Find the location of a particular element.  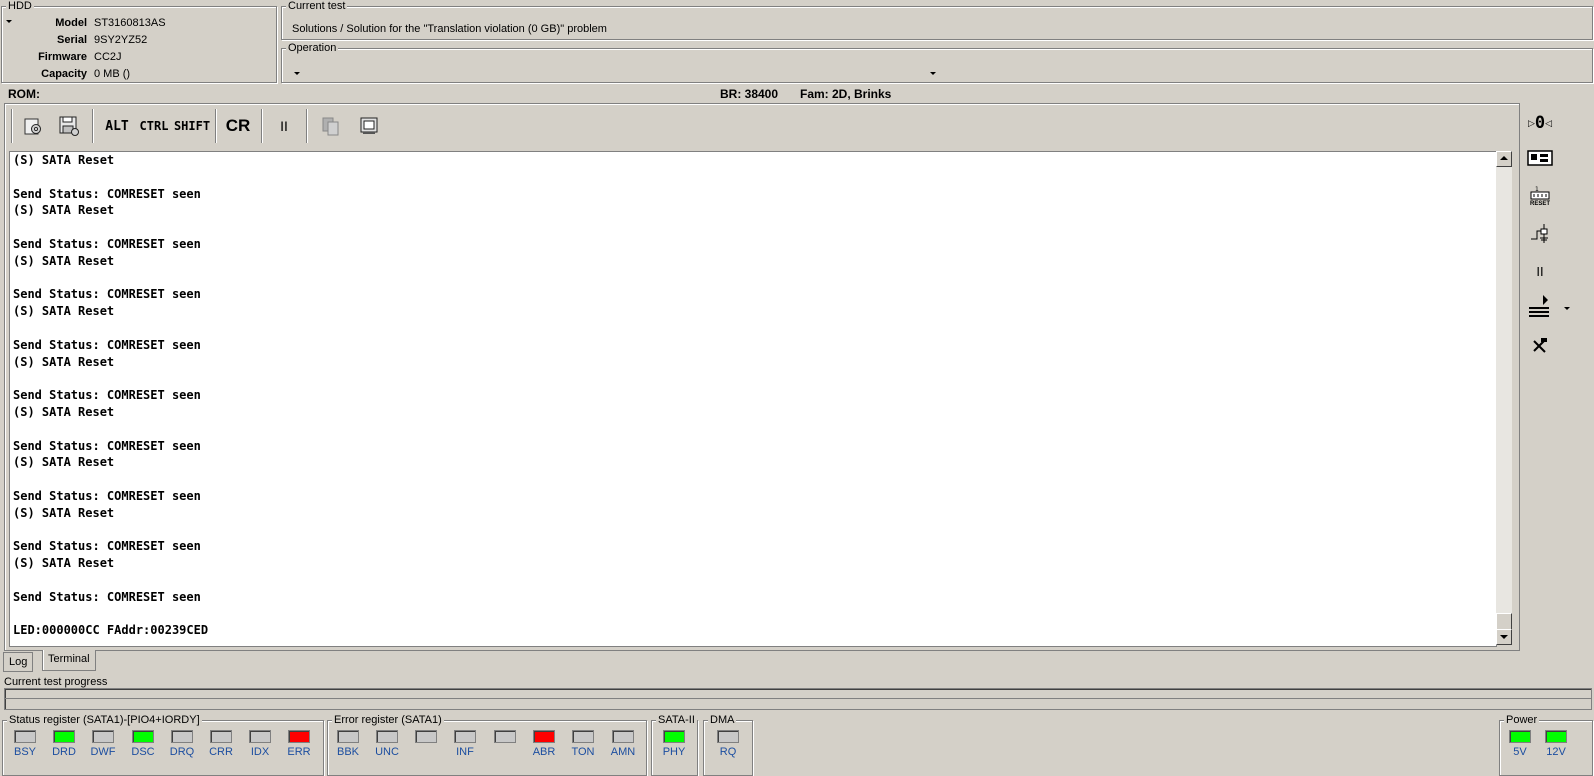

led-ton: TON is located at coordinates (583, 744).